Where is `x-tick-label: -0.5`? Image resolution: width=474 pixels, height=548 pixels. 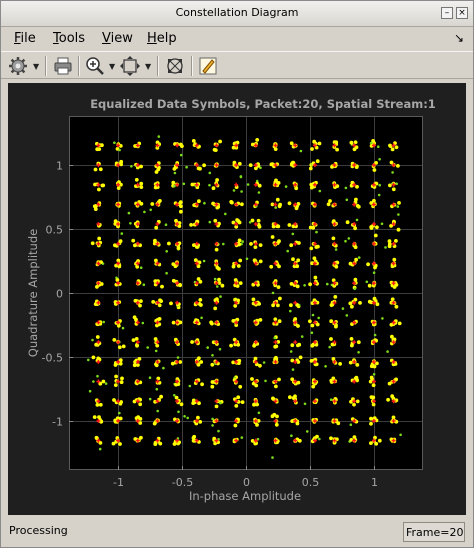 x-tick-label: -0.5 is located at coordinates (182, 482).